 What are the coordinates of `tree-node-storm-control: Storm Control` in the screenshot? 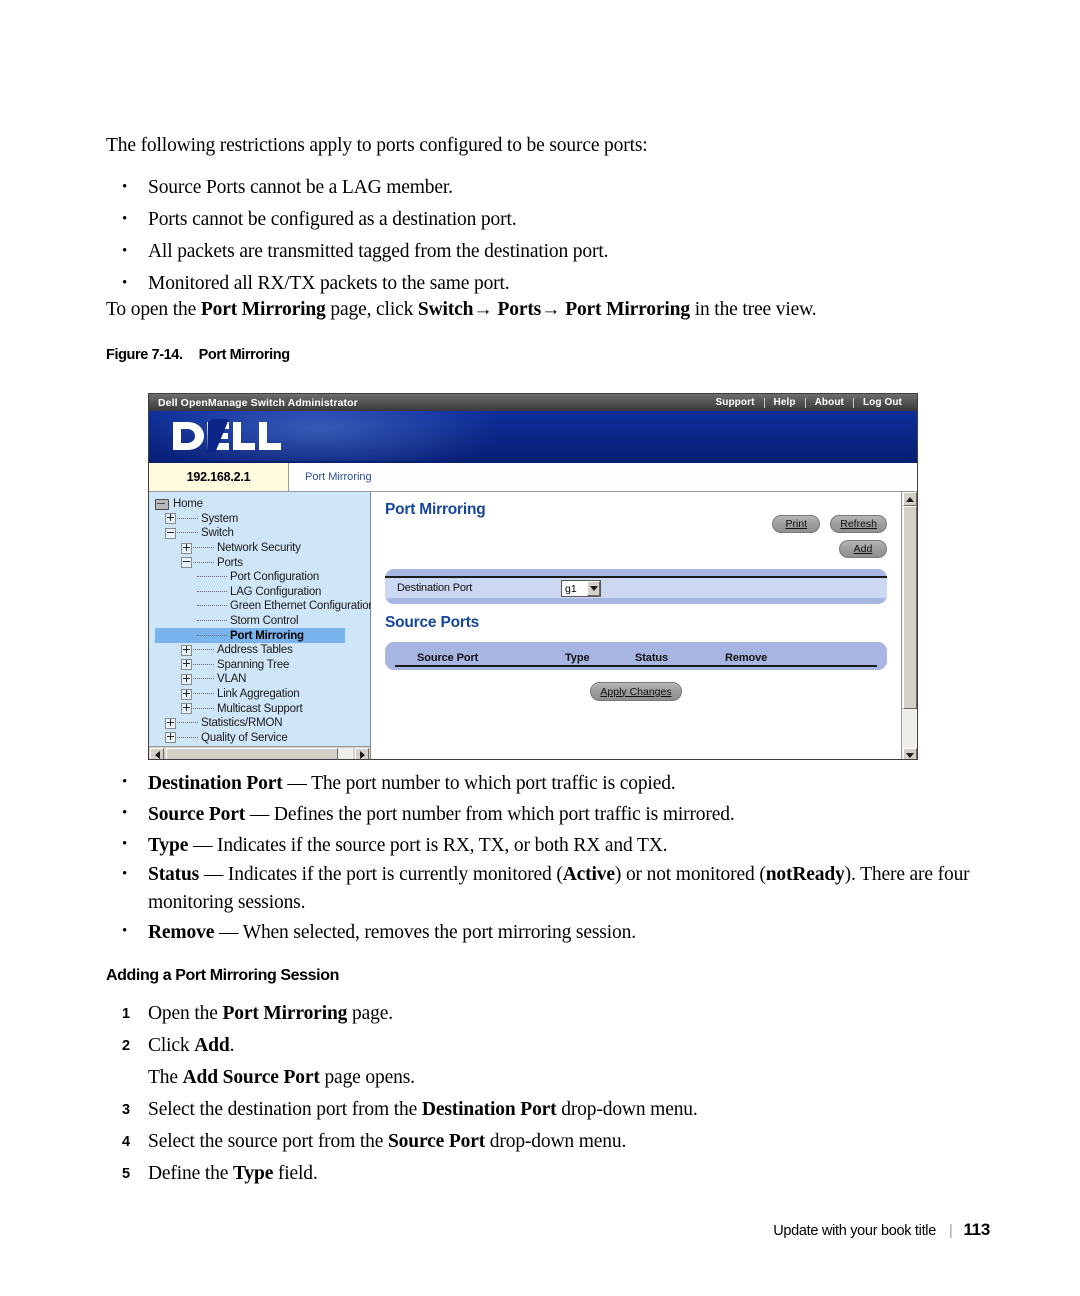 It's located at (262, 621).